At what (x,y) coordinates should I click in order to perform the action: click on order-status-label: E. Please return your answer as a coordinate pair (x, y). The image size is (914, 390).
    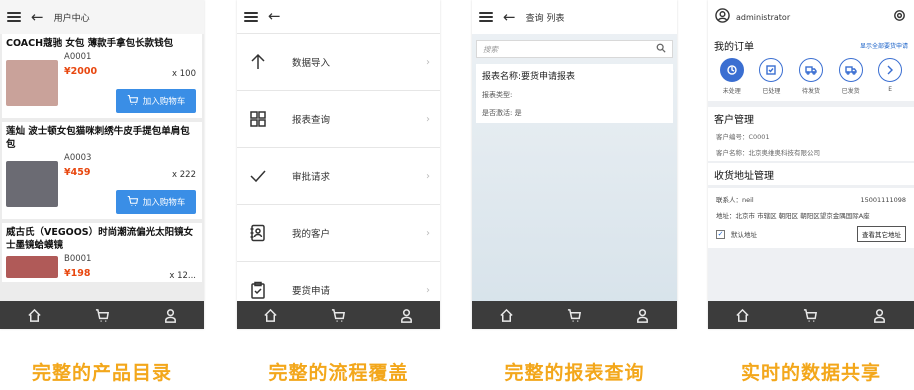
    Looking at the image, I should click on (890, 89).